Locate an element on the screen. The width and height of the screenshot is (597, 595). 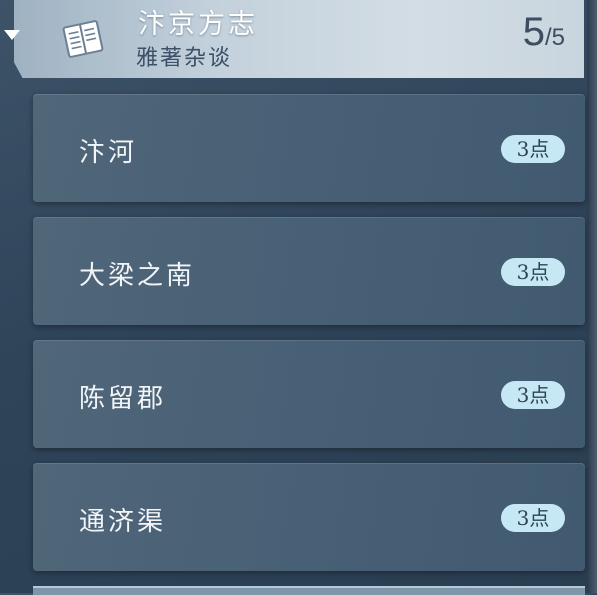
section-title: 汴京方志 is located at coordinates (198, 24).